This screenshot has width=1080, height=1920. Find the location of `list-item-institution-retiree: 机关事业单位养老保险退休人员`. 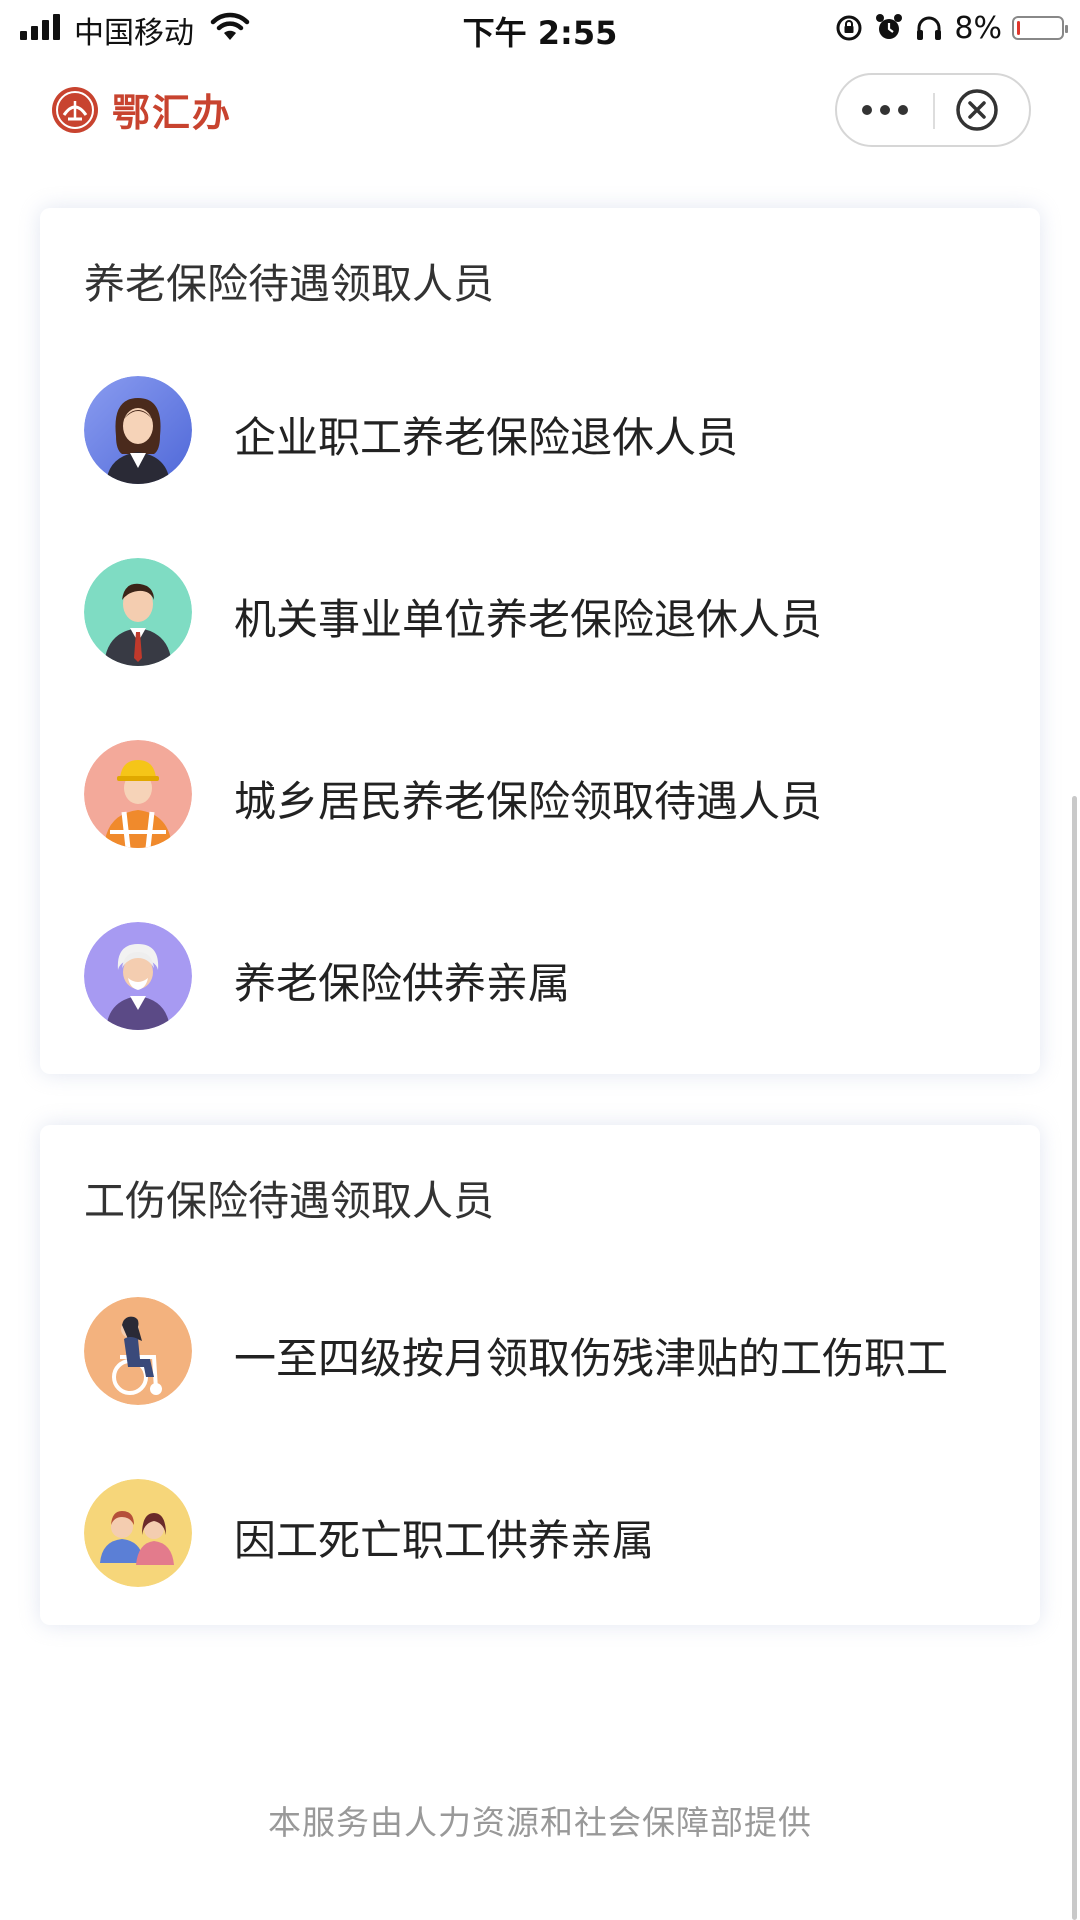

list-item-institution-retiree: 机关事业单位养老保险退休人员 is located at coordinates (552, 613).